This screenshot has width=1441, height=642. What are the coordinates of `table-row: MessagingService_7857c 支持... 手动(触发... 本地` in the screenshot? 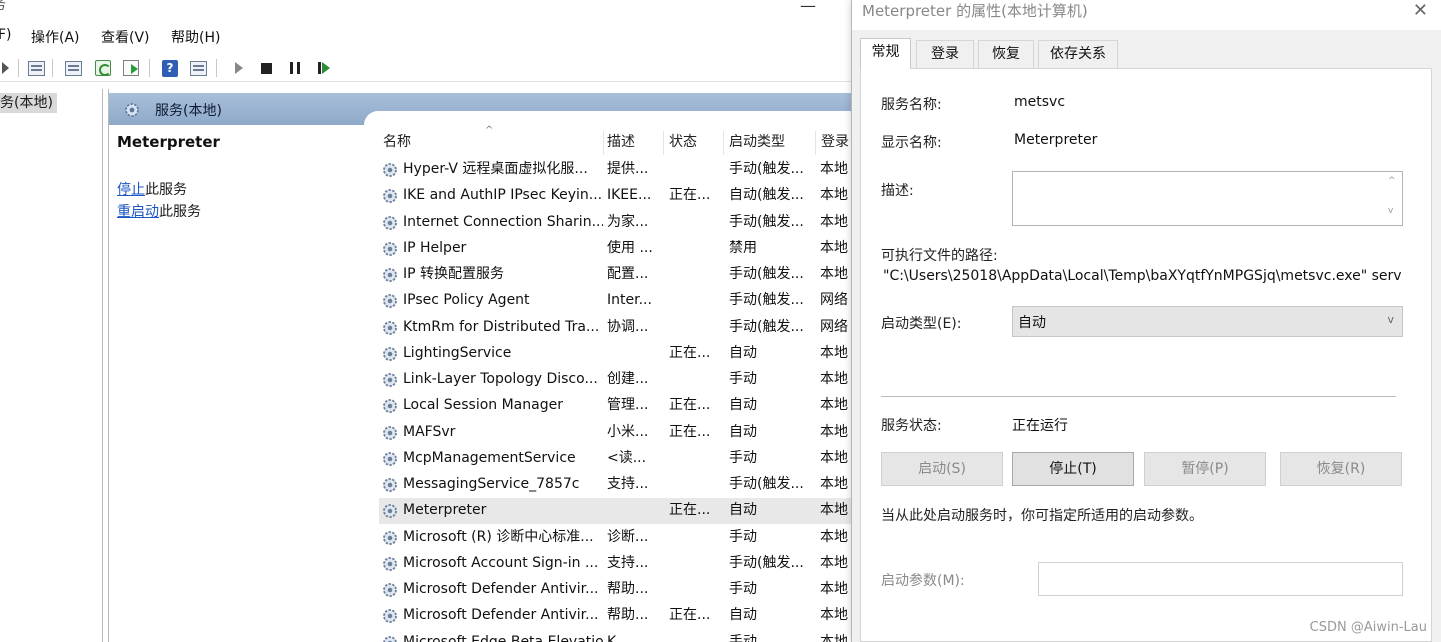 It's located at (619, 485).